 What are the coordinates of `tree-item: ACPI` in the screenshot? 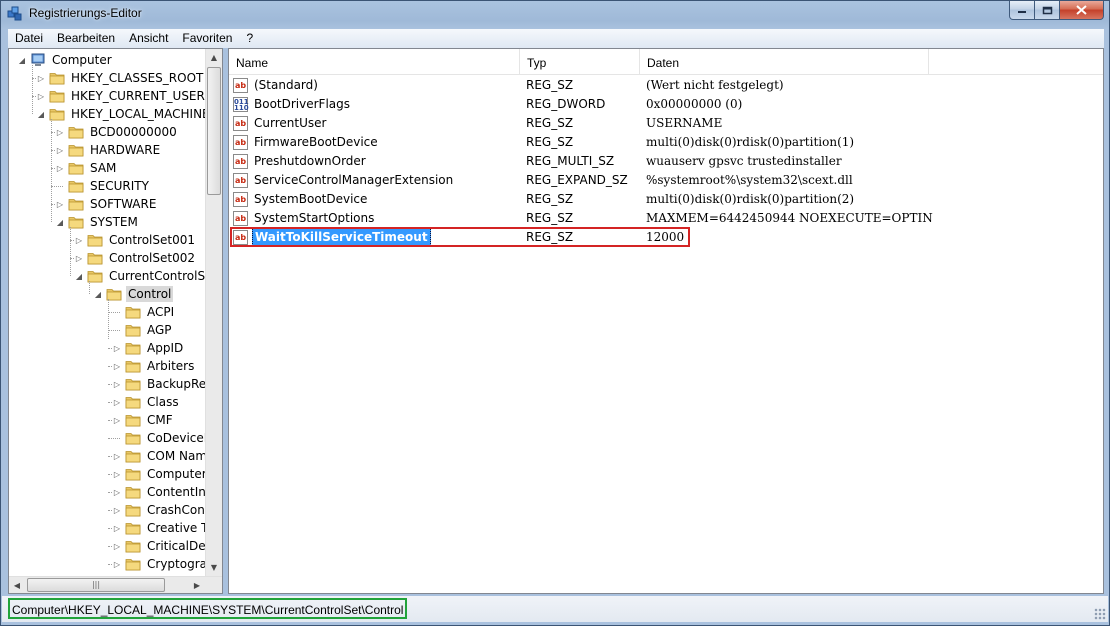 It's located at (144, 312).